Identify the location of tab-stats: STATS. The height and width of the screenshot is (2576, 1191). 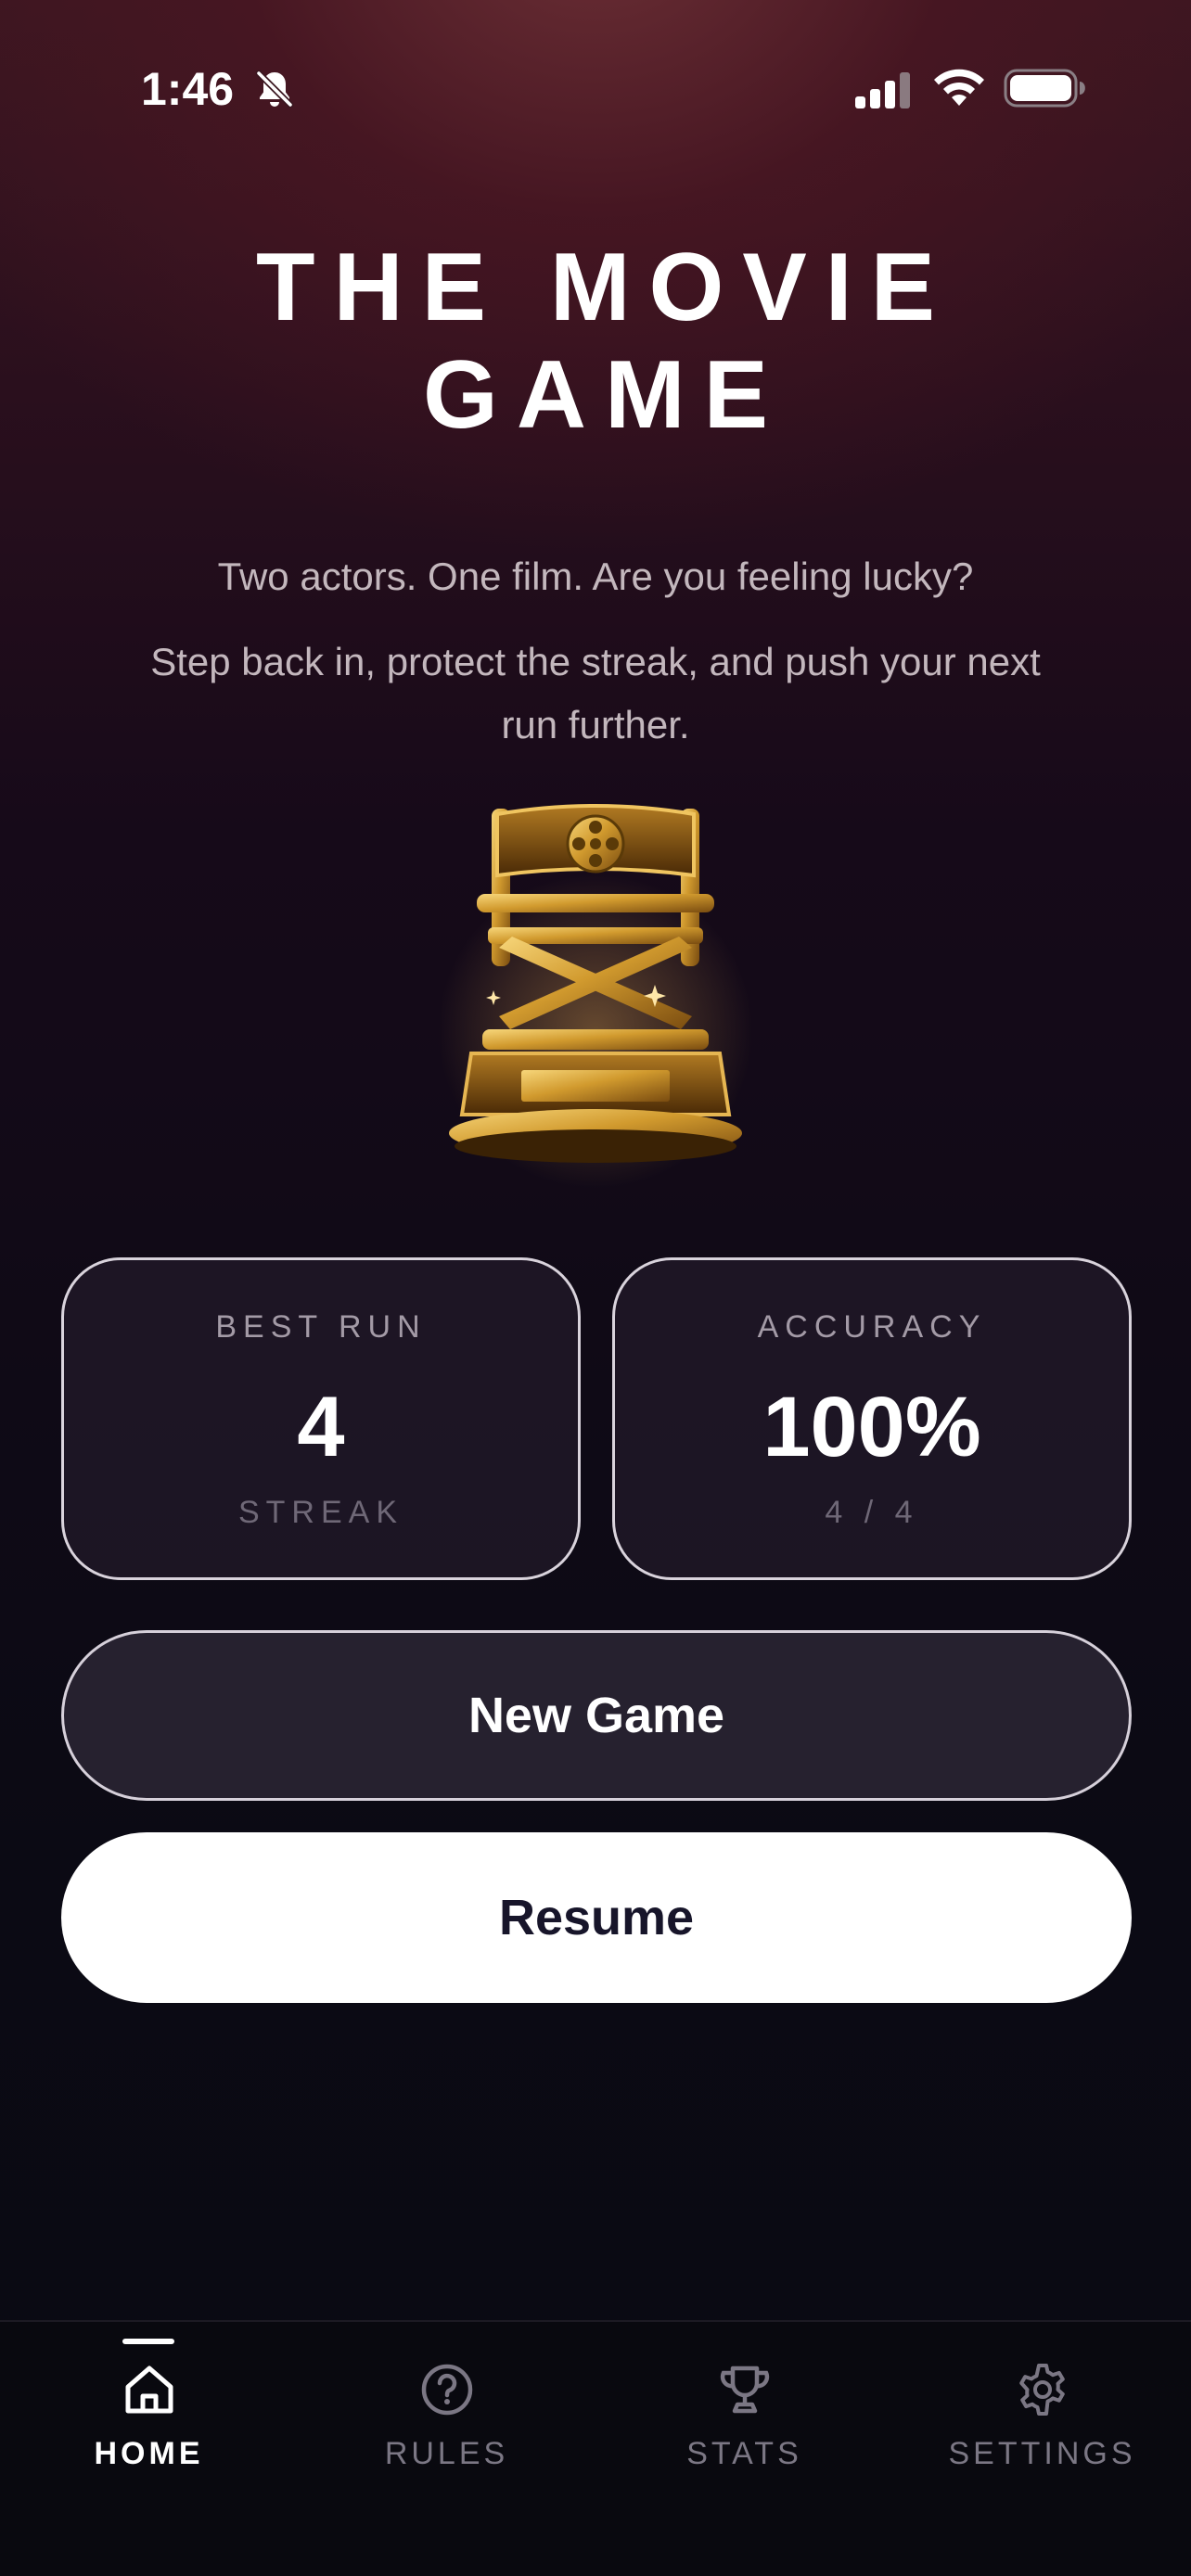
(744, 2414).